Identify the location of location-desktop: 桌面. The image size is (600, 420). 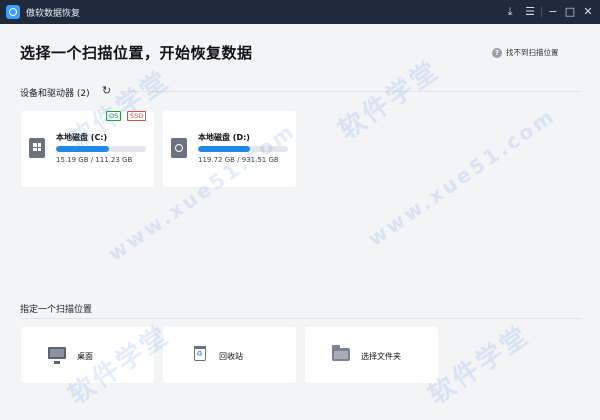
(87, 355).